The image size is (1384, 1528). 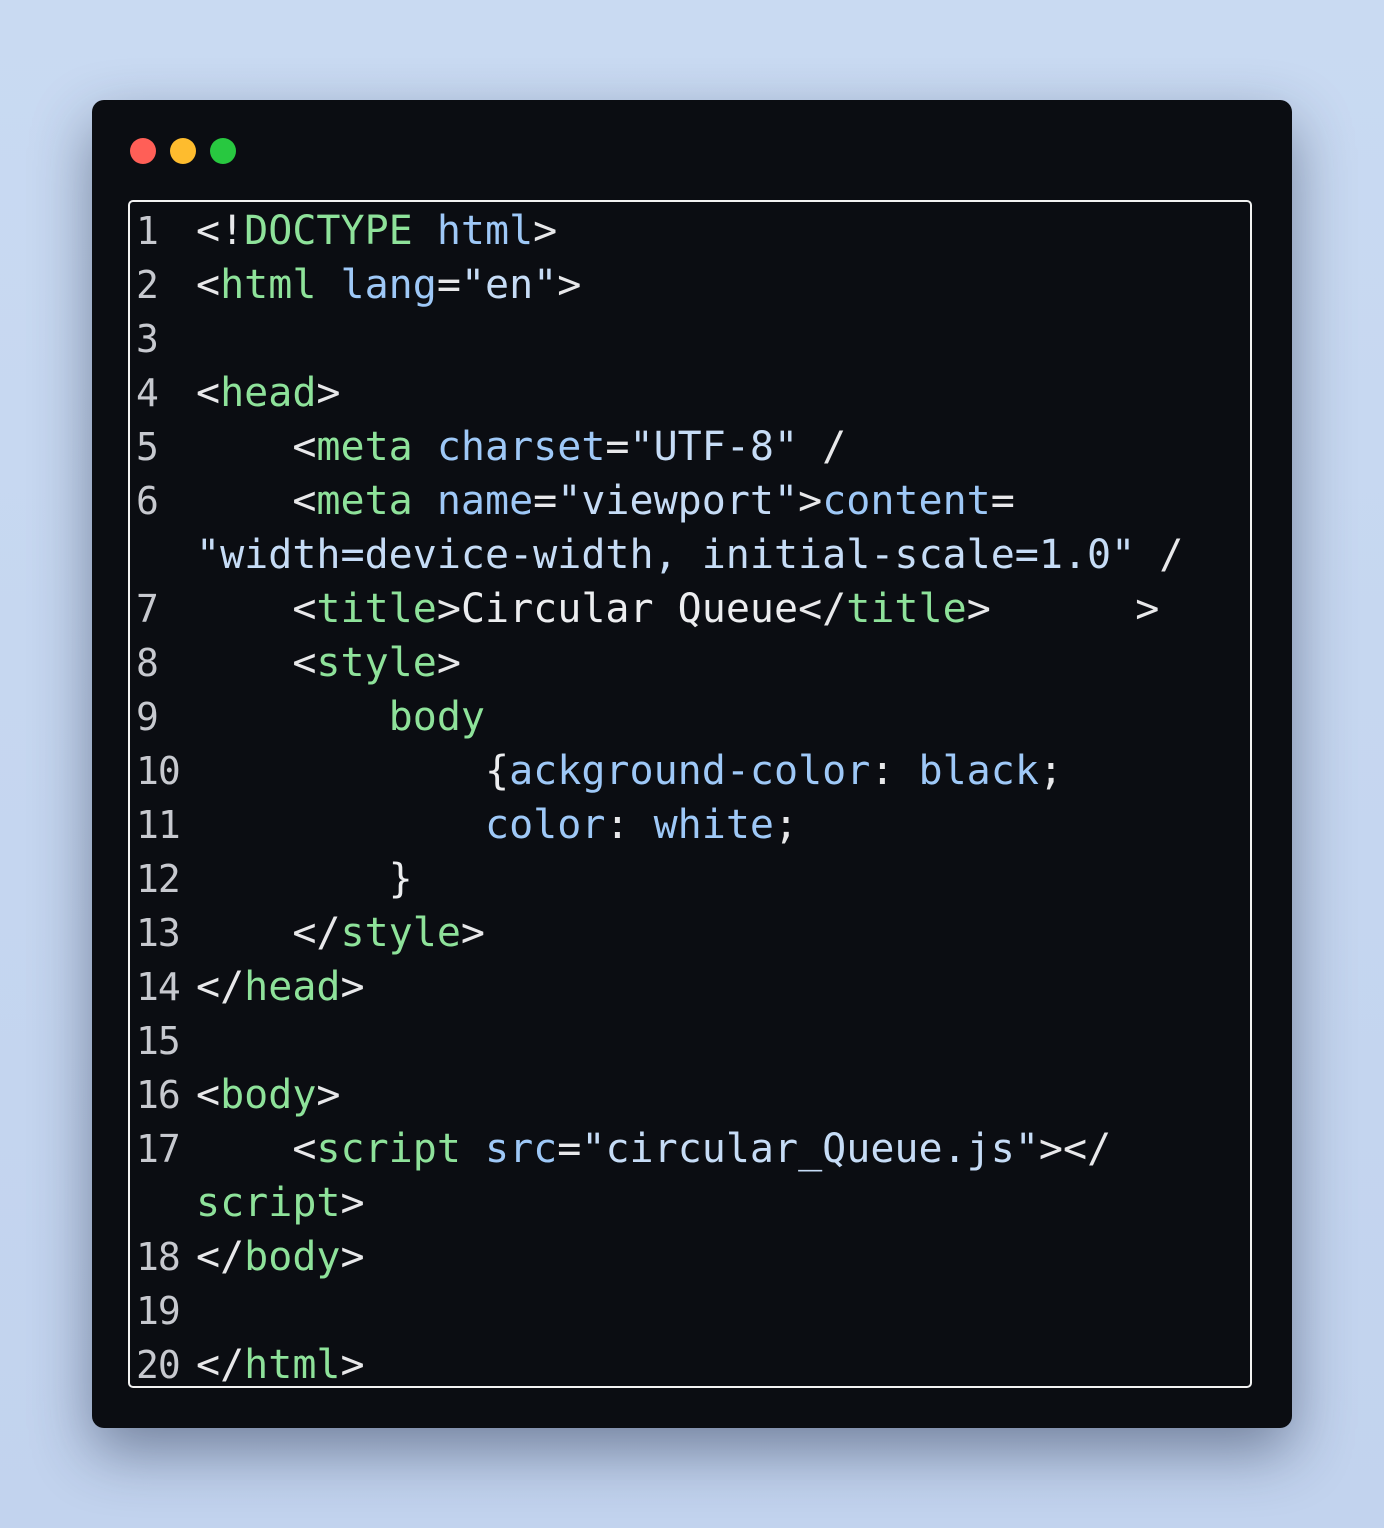 I want to click on code-token: :, so click(x=894, y=771).